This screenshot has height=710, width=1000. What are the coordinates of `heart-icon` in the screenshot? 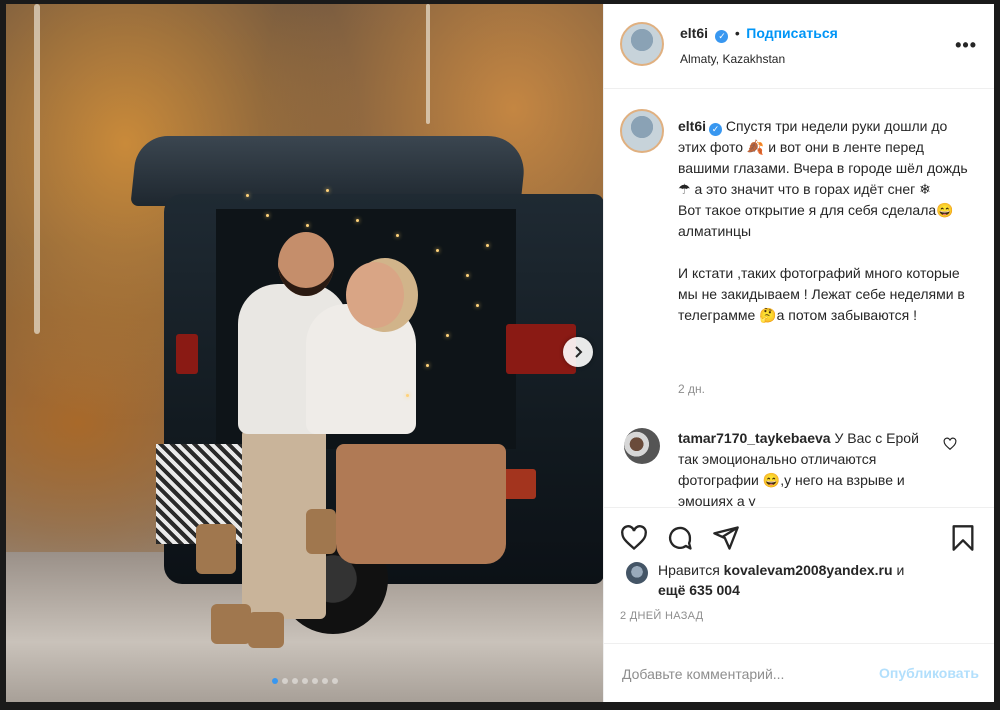 It's located at (634, 538).